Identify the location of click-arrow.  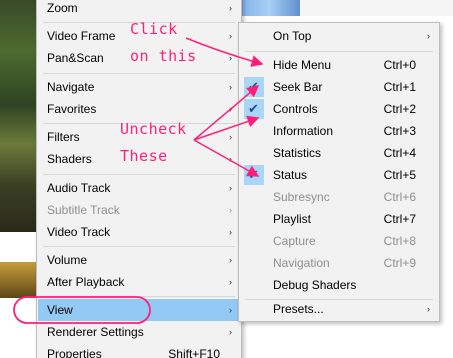
(224, 52).